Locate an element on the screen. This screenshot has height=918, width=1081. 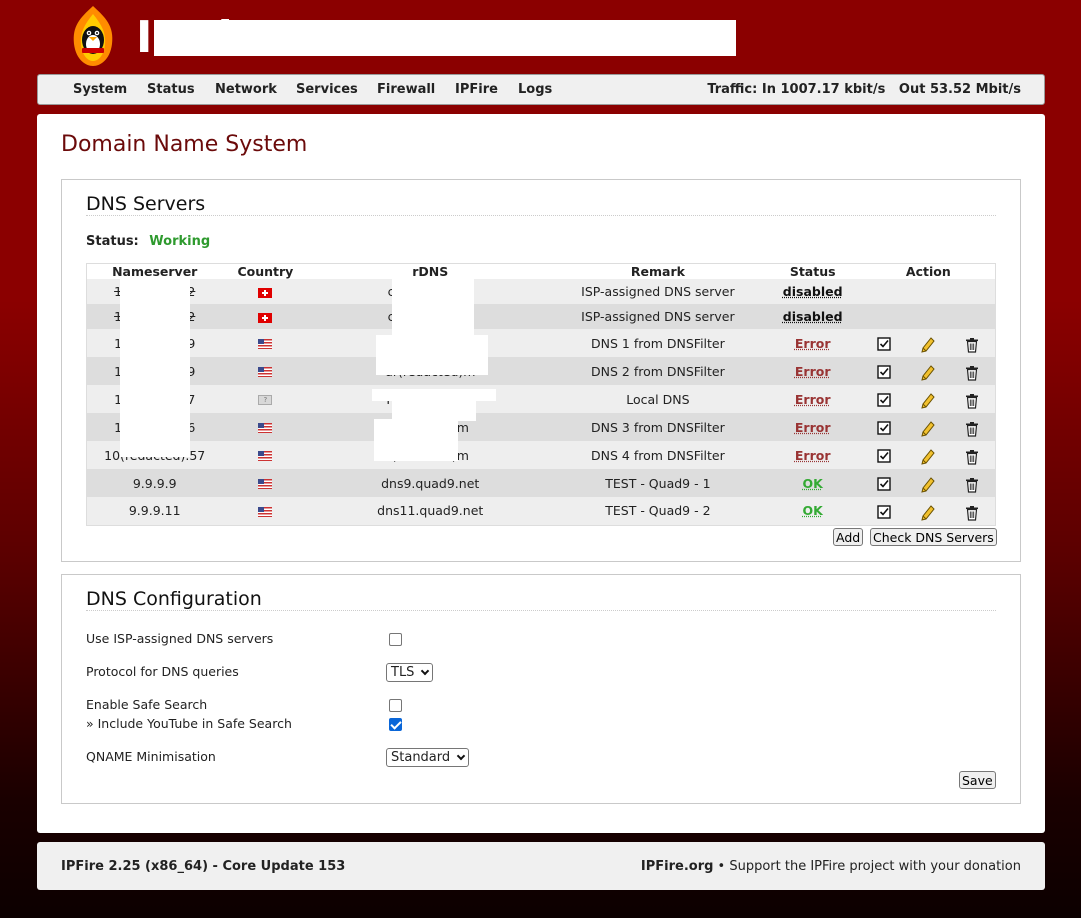
flag-unknown-icon: ? is located at coordinates (265, 400).